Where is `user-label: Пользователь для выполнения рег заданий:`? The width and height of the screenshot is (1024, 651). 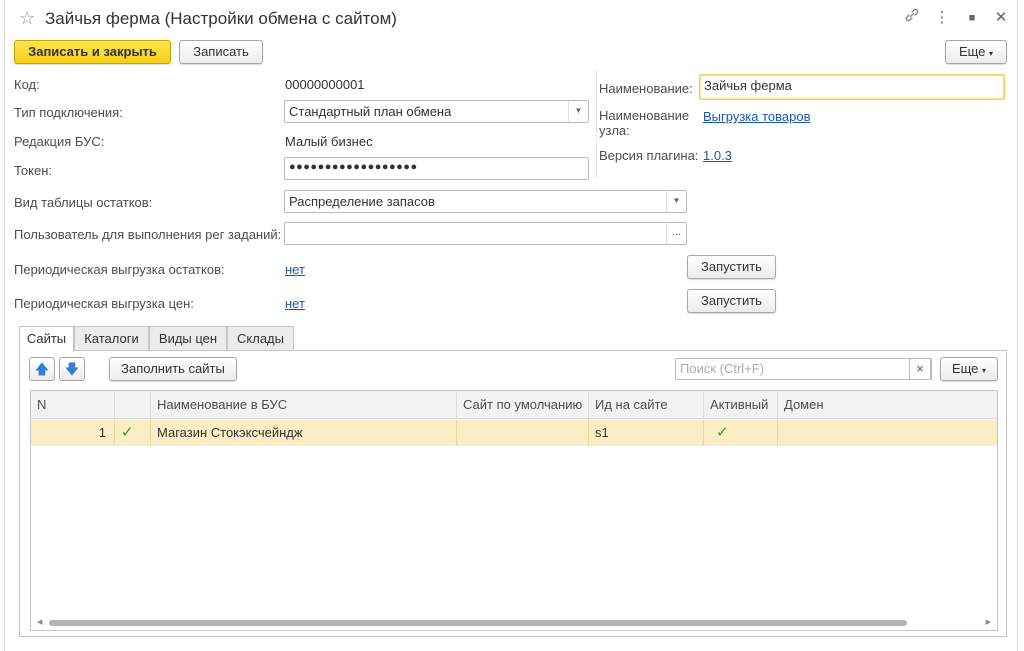 user-label: Пользователь для выполнения рег заданий: is located at coordinates (148, 234).